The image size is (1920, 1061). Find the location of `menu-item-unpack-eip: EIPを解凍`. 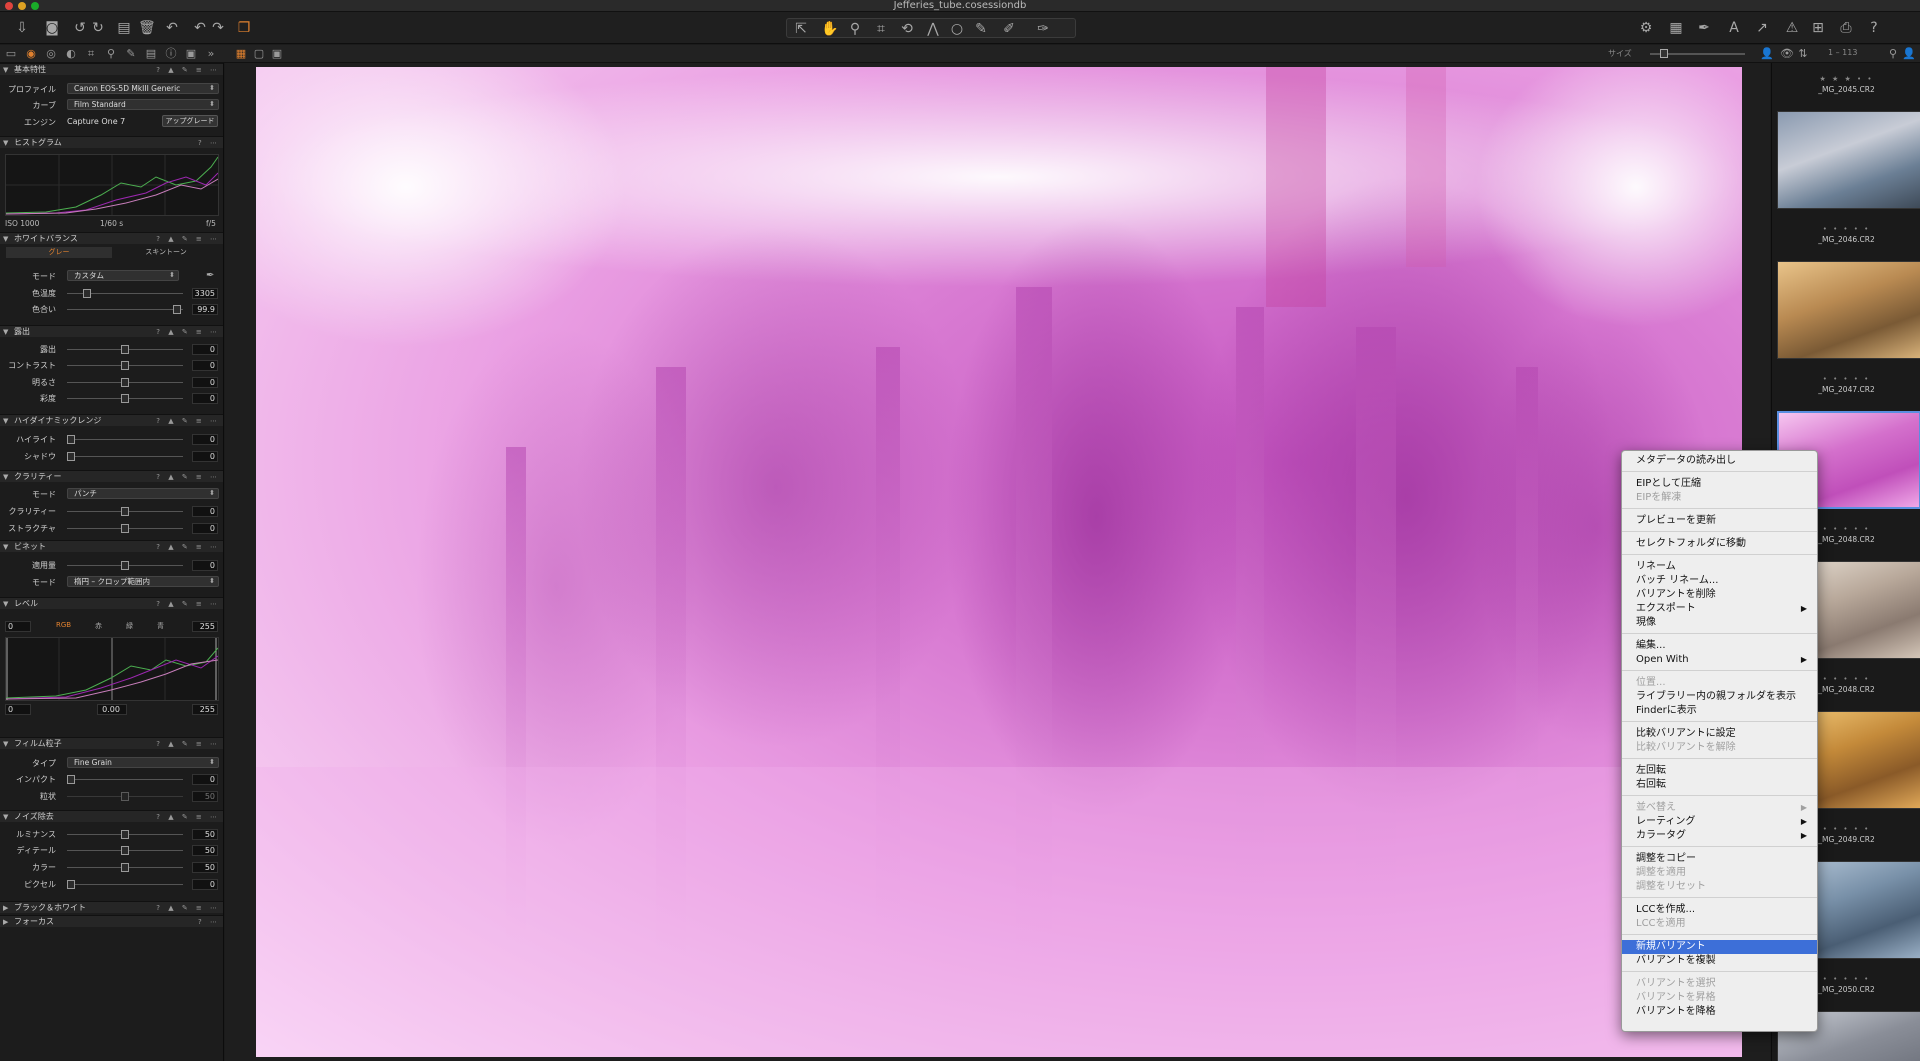

menu-item-unpack-eip: EIPを解凍 is located at coordinates (1719, 498).